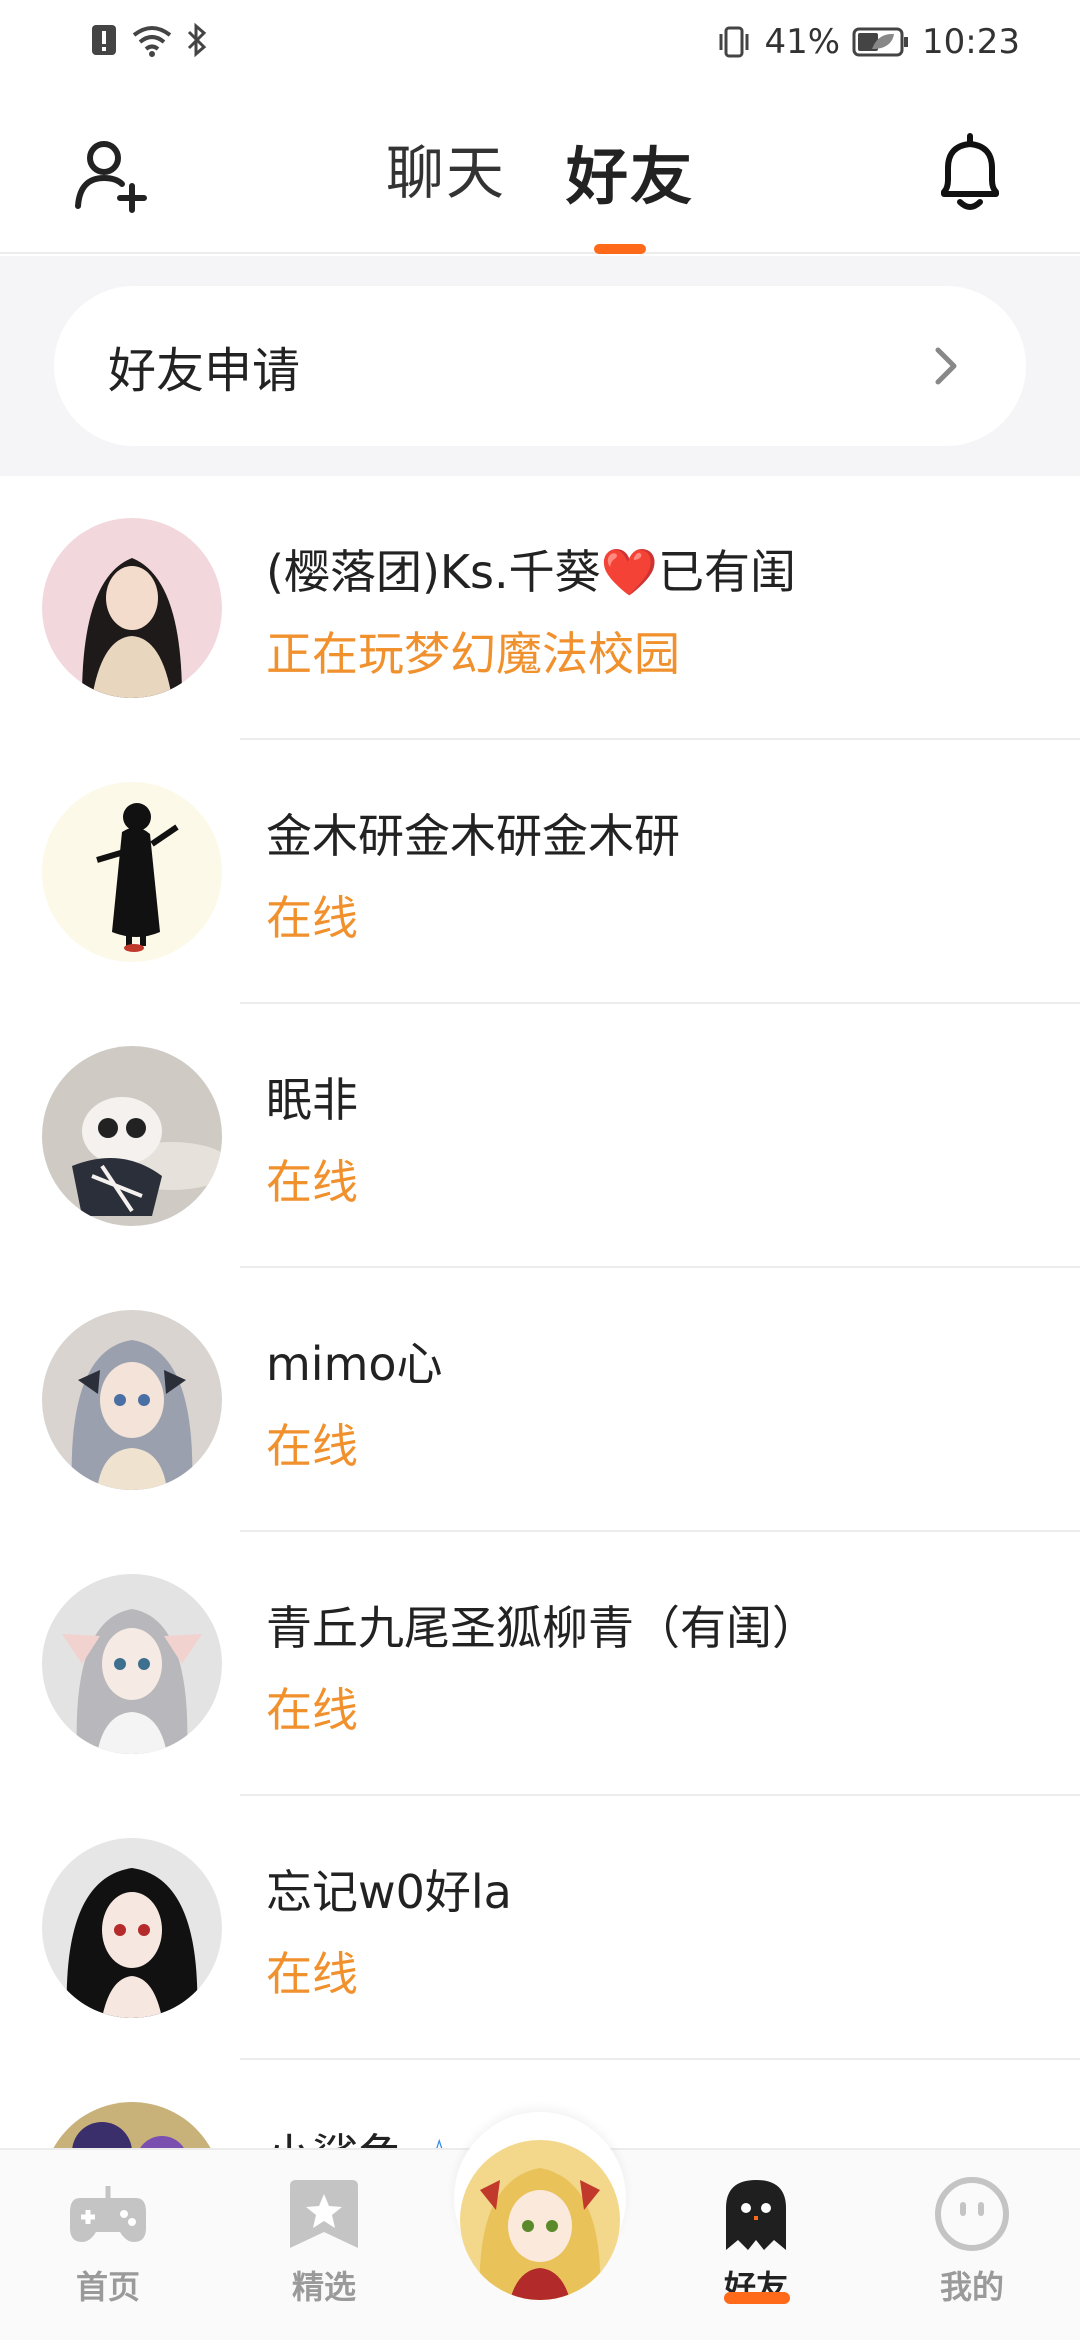  I want to click on friend-status: 正在玩梦幻魔法校园, so click(473, 654).